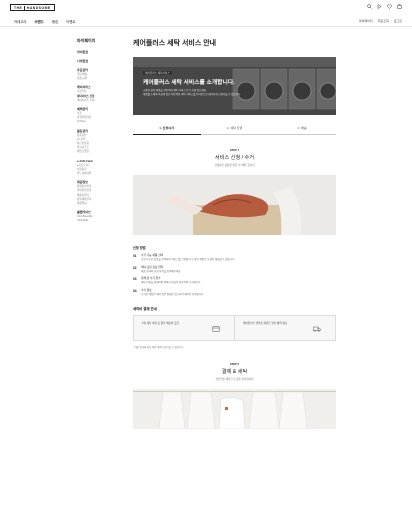 Image resolution: width=412 pixels, height=505 pixels. I want to click on section-heading: 신청 방법, so click(139, 248).